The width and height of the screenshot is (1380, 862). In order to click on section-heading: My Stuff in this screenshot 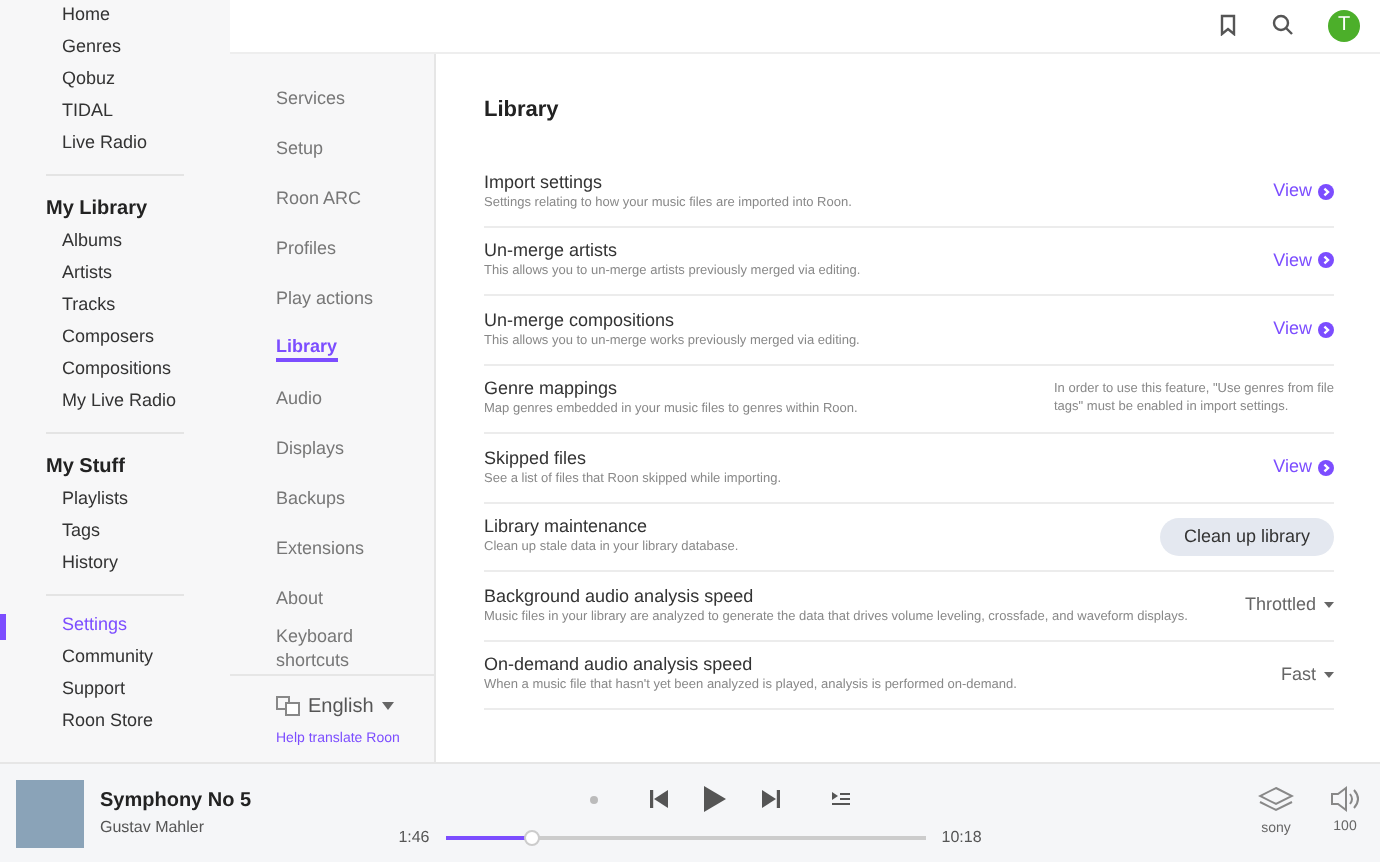, I will do `click(85, 467)`.